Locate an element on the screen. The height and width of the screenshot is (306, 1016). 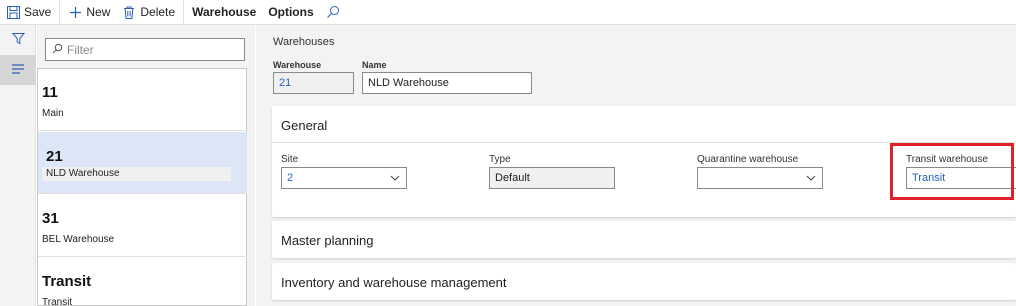
master-planning-header: Master planning is located at coordinates (327, 240).